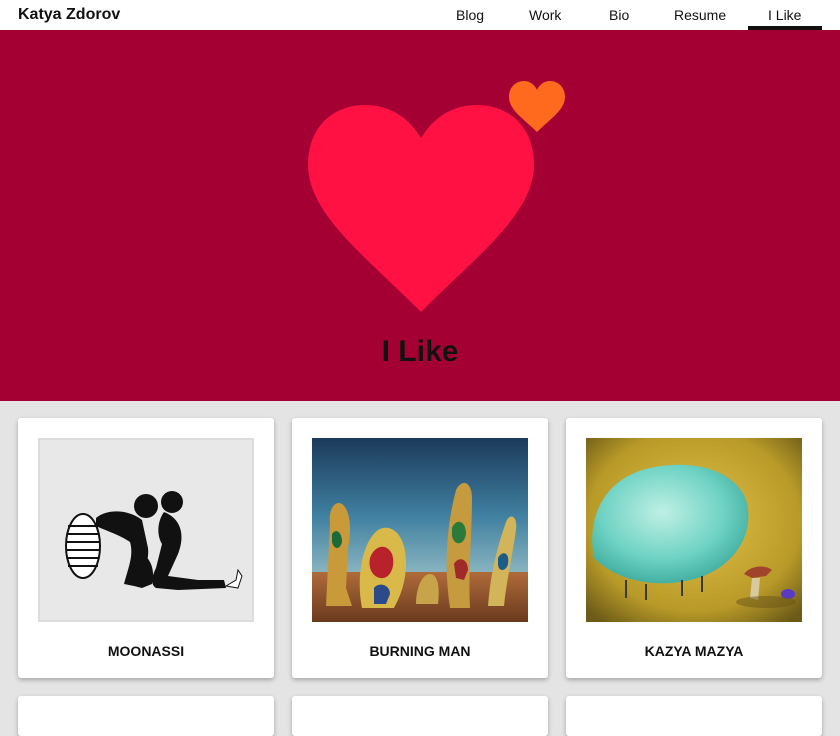  What do you see at coordinates (421, 208) in the screenshot?
I see `large-heart-icon` at bounding box center [421, 208].